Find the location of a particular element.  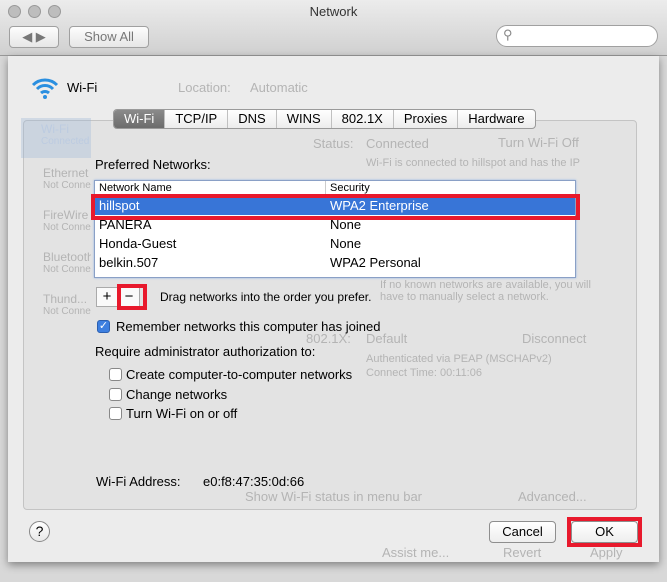

tab-wins: WINS is located at coordinates (303, 119).